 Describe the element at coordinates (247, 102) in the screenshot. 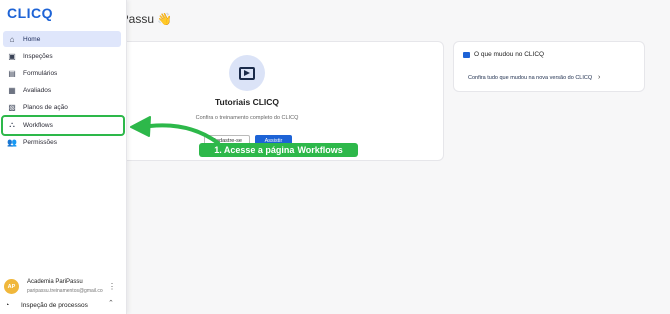

I see `tutorial-title: Tutoriais CLICQ` at that location.